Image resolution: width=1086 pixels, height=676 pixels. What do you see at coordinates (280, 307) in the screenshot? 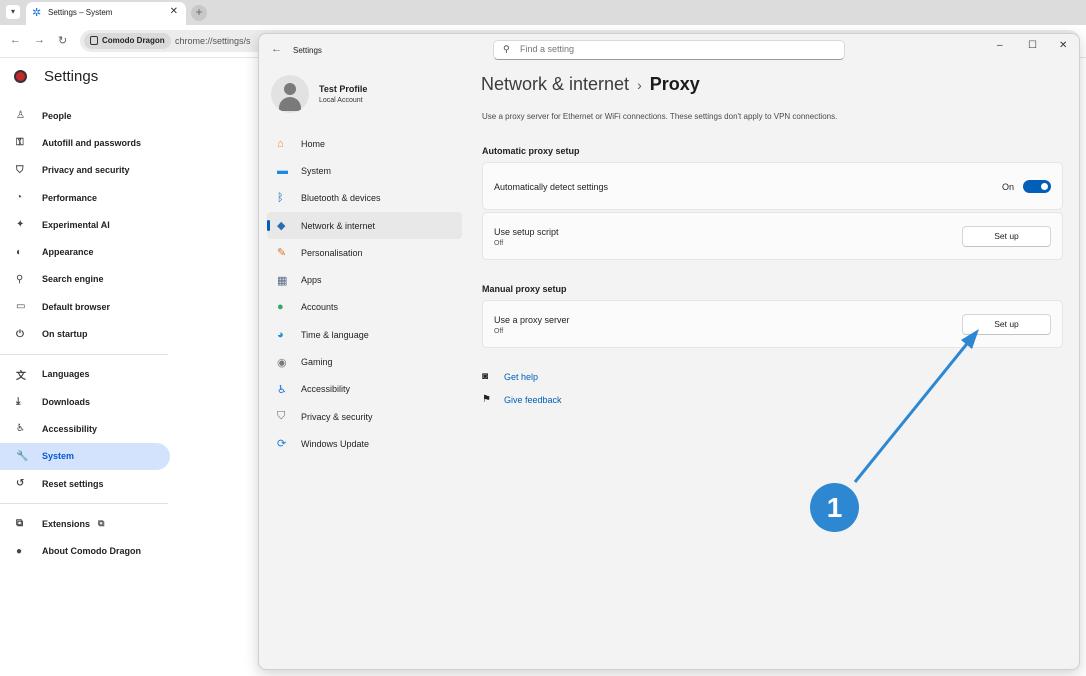
I see `accounts-icon: ●` at bounding box center [280, 307].